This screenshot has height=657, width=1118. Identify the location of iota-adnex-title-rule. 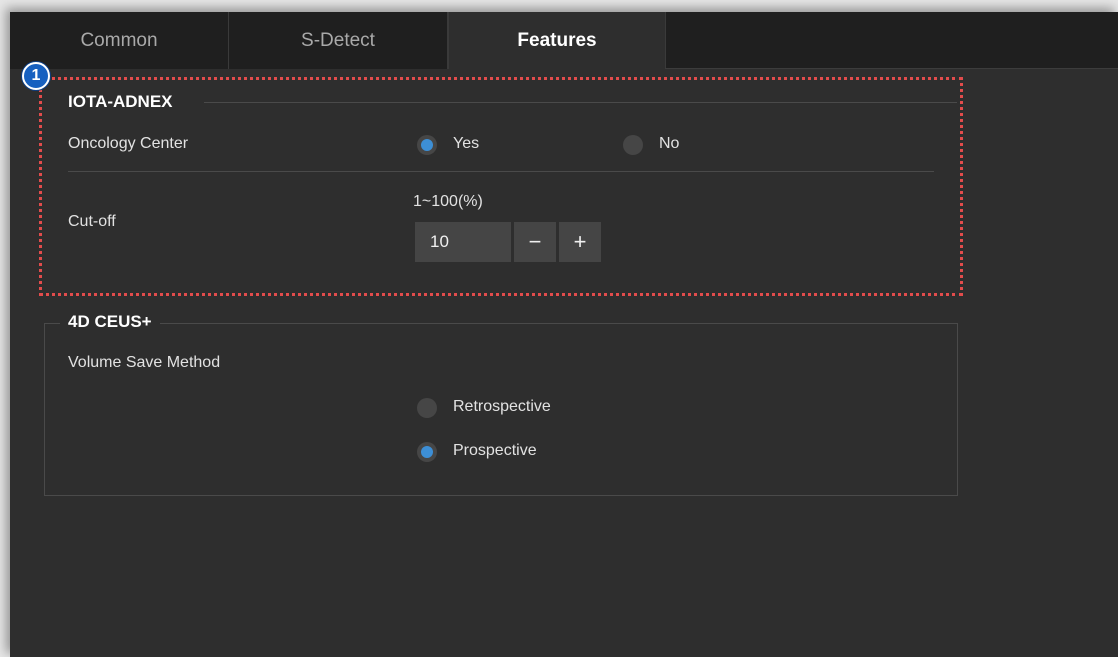
(580, 102).